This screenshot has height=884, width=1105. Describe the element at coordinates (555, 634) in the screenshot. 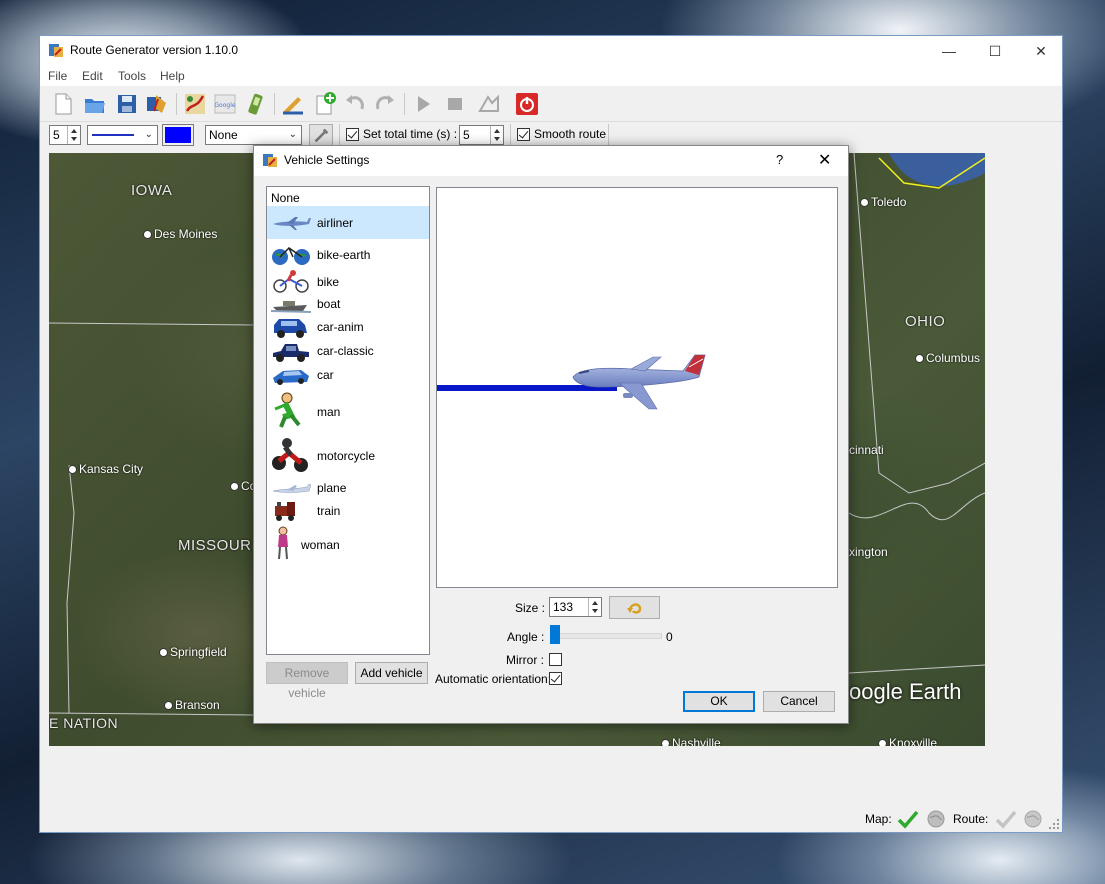

I see `angle-slider-thumb` at that location.